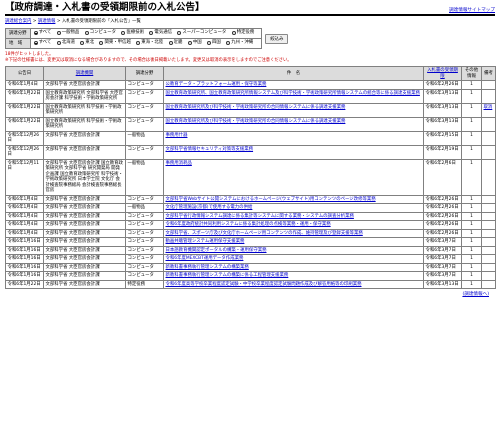 The image size is (500, 428). What do you see at coordinates (250, 9) in the screenshot?
I see `title-bar: 【政府調達・入札書の受領期限前の入札公告】 調達情報サイトマップ` at bounding box center [250, 9].